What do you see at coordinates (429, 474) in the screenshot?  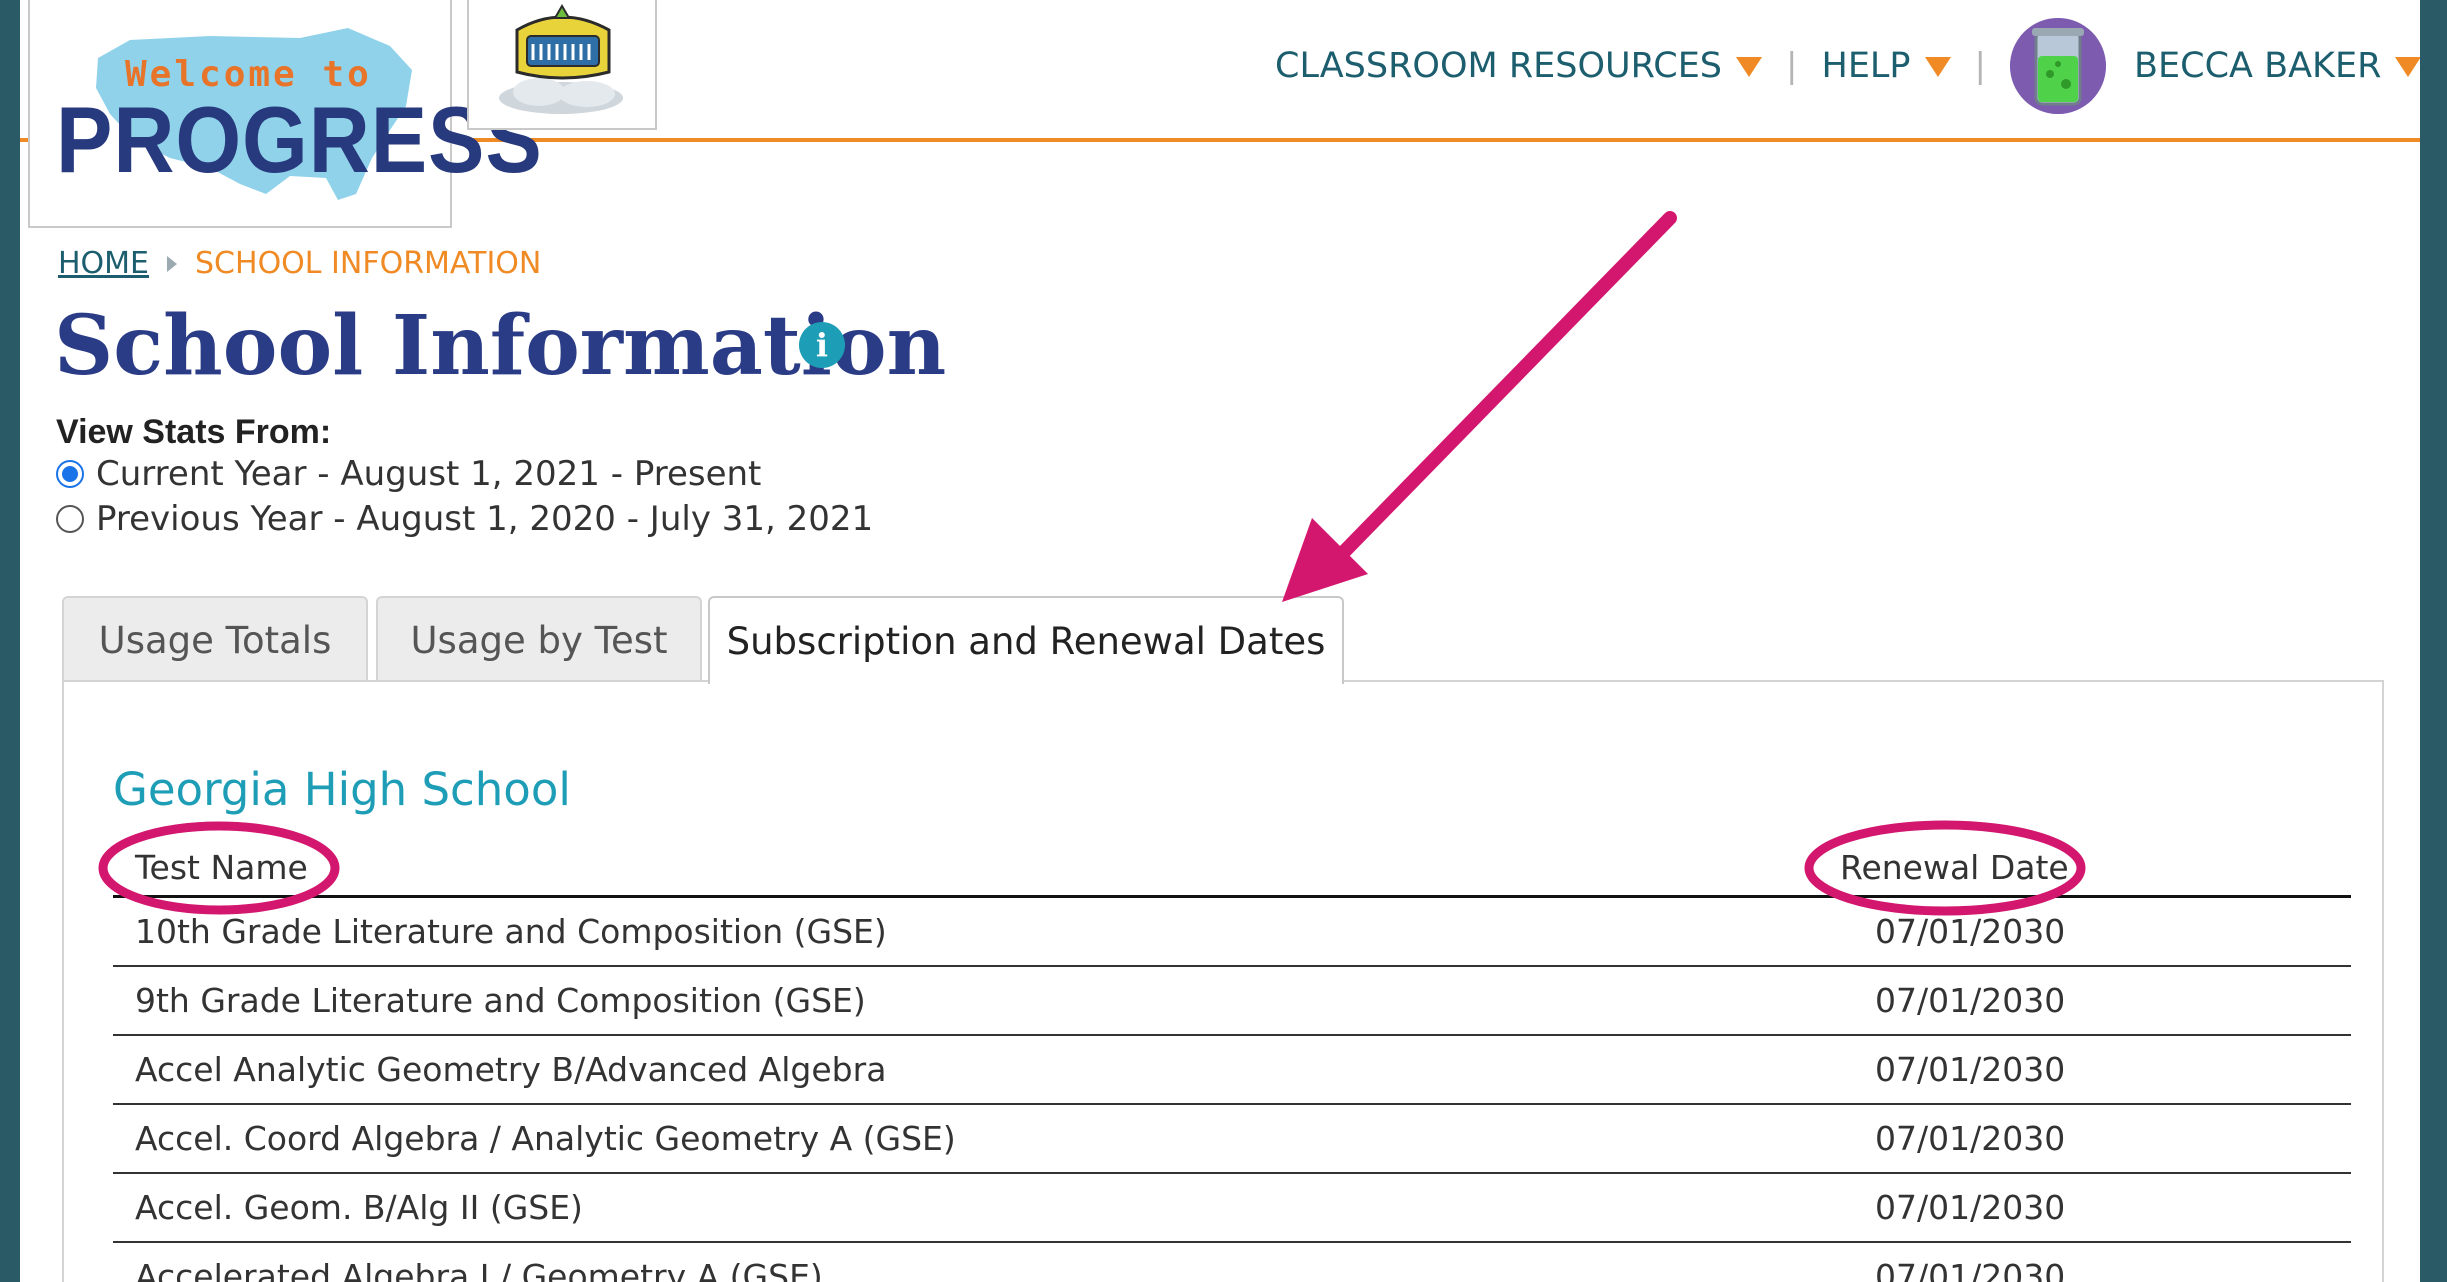 I see `radio-label-current-year: Current Year - August 1, 2021 - Present` at bounding box center [429, 474].